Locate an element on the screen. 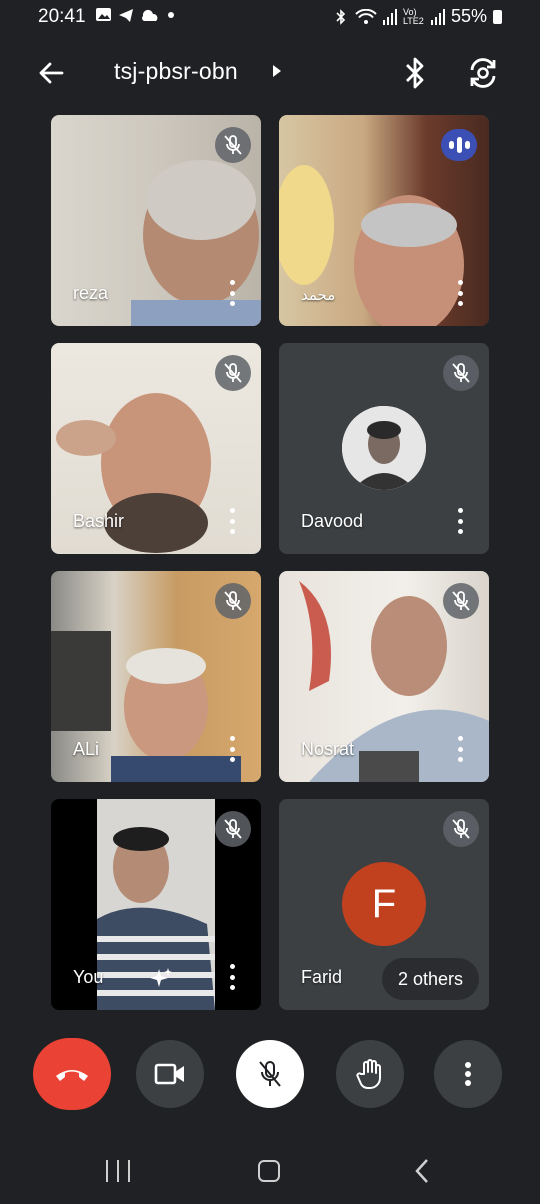 Image resolution: width=540 pixels, height=1204 pixels. more-vert-icon is located at coordinates (468, 1074).